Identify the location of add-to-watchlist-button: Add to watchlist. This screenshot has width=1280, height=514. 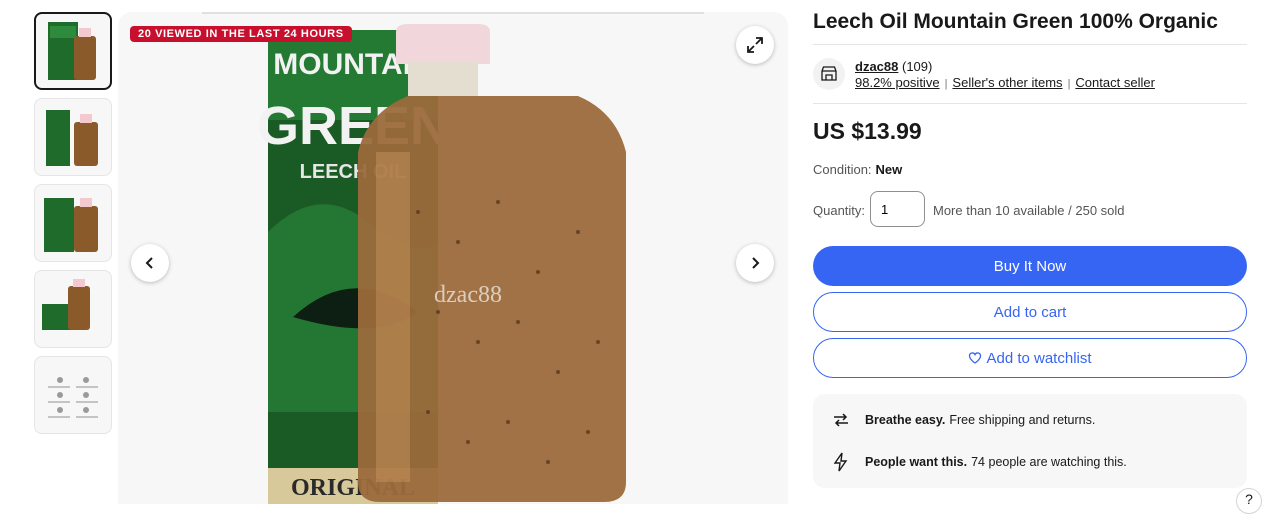
(1030, 358).